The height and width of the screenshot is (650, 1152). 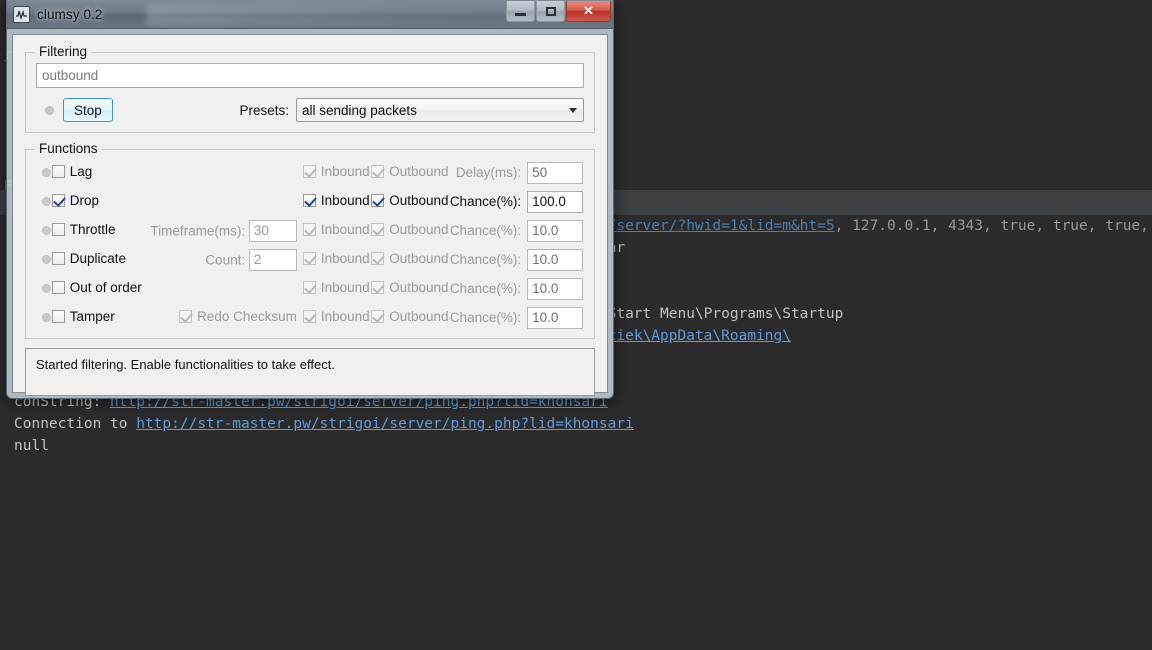 I want to click on lag-checkbox: Lag, so click(x=72, y=171).